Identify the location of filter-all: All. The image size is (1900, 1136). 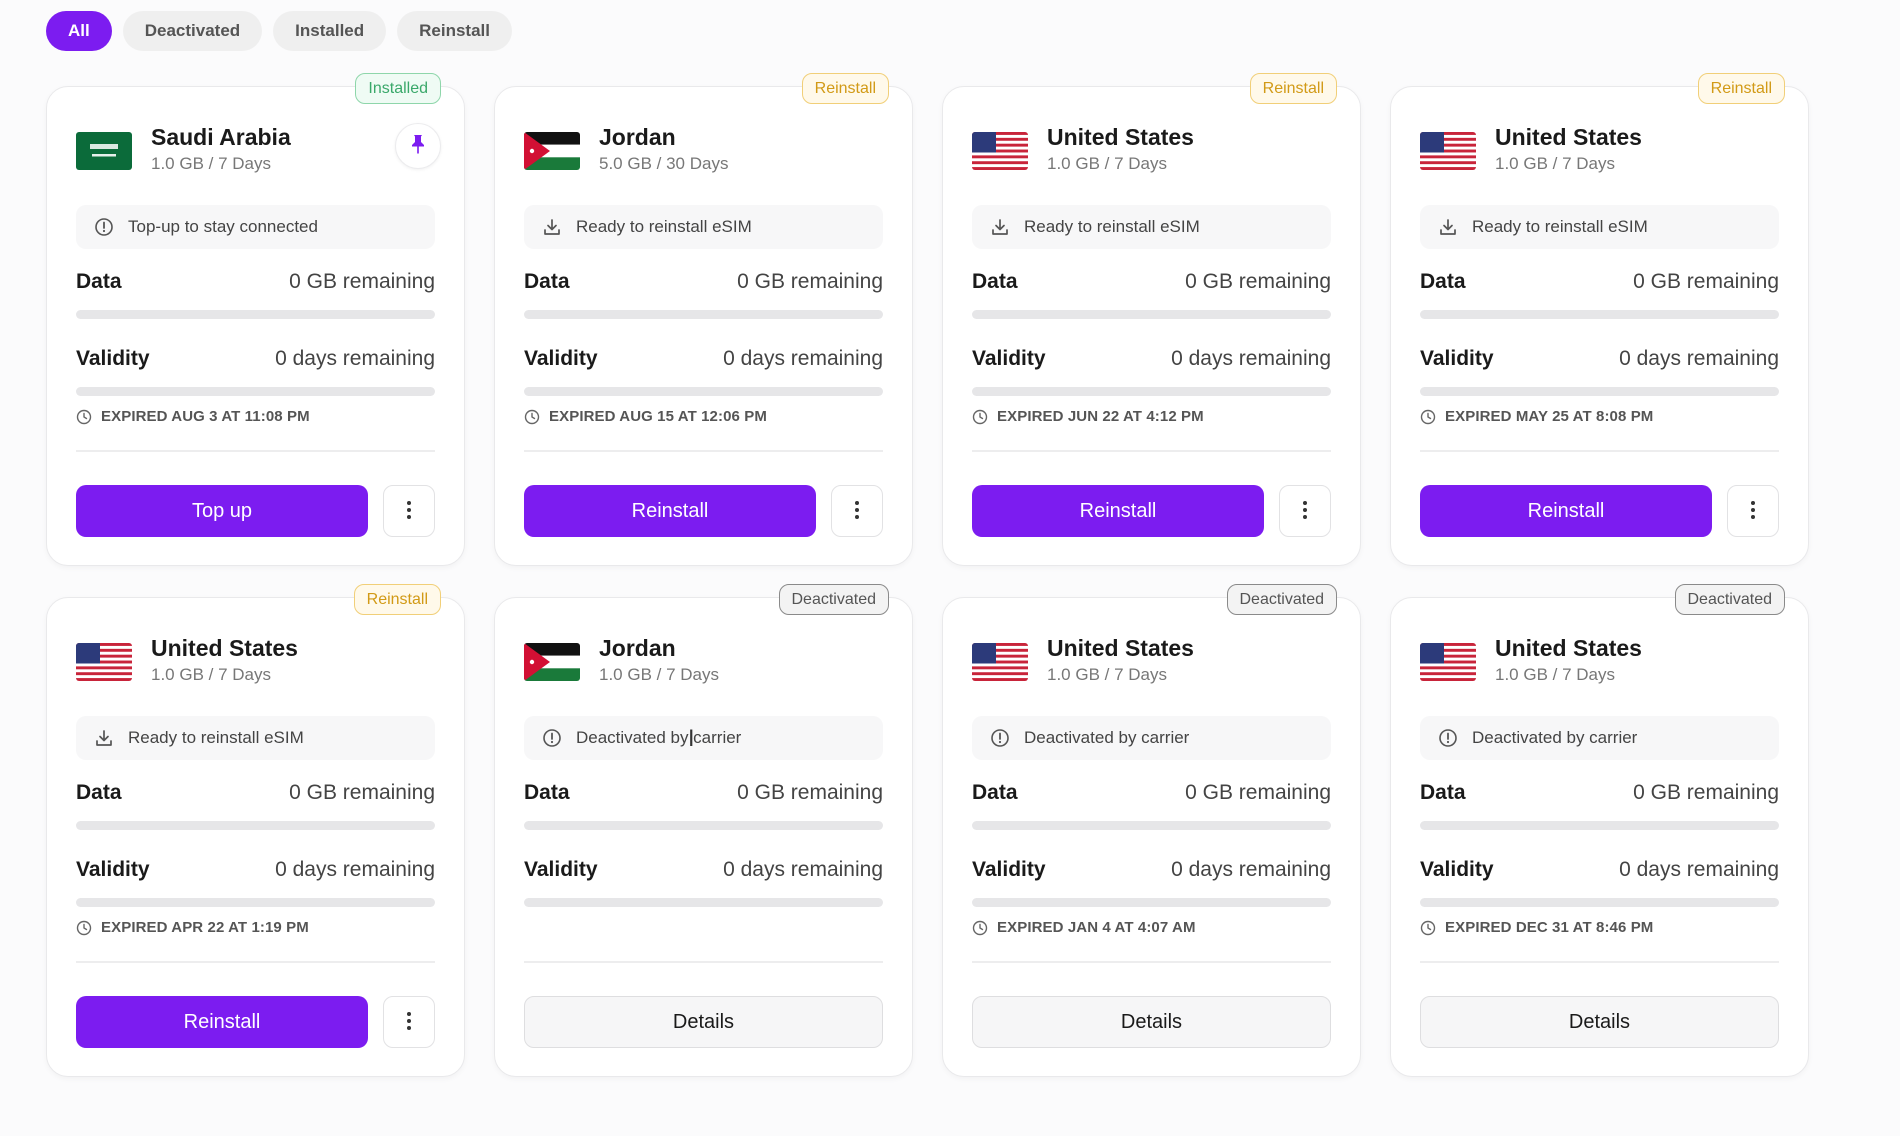
(79, 31).